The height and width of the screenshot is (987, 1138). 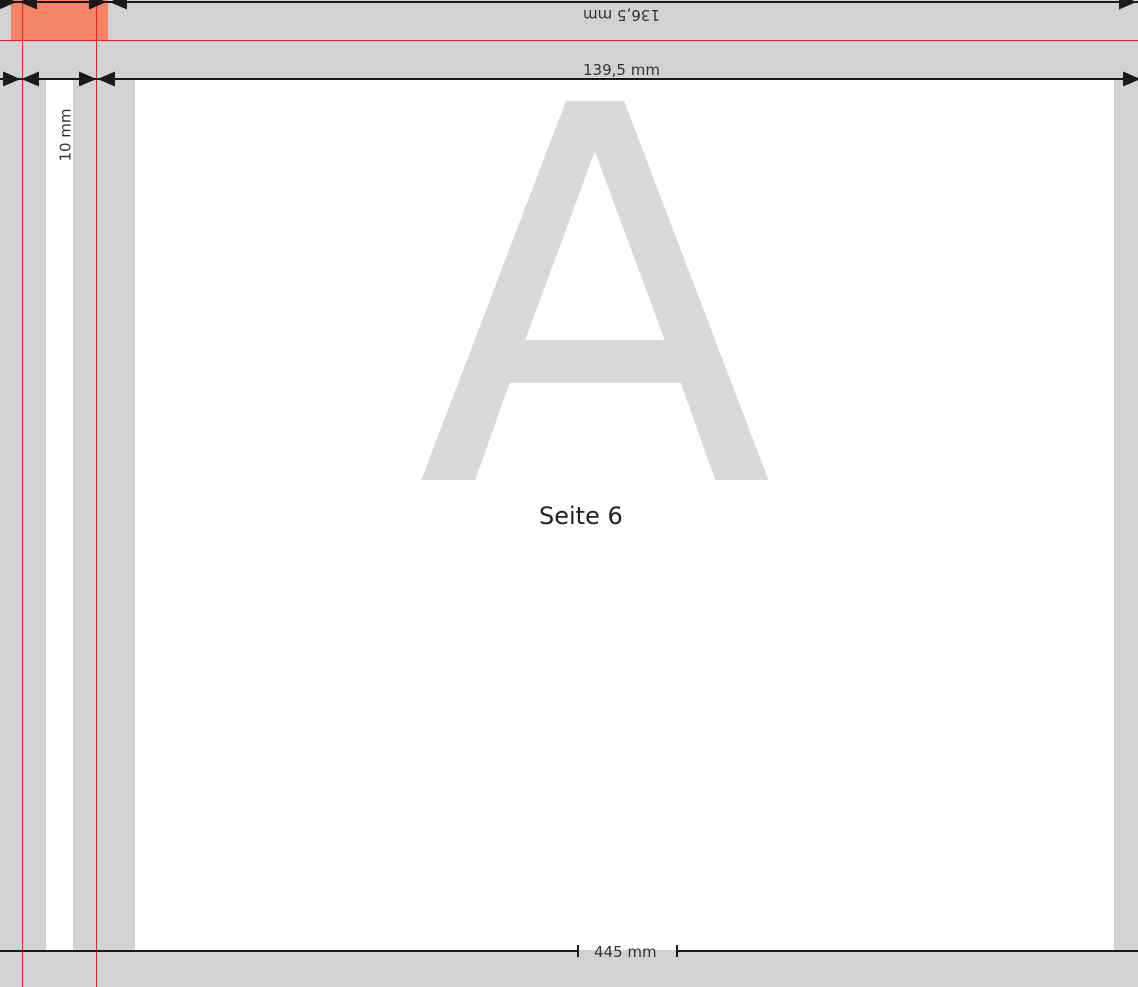 What do you see at coordinates (625, 952) in the screenshot?
I see `bottom-dimension-label: 445 mm` at bounding box center [625, 952].